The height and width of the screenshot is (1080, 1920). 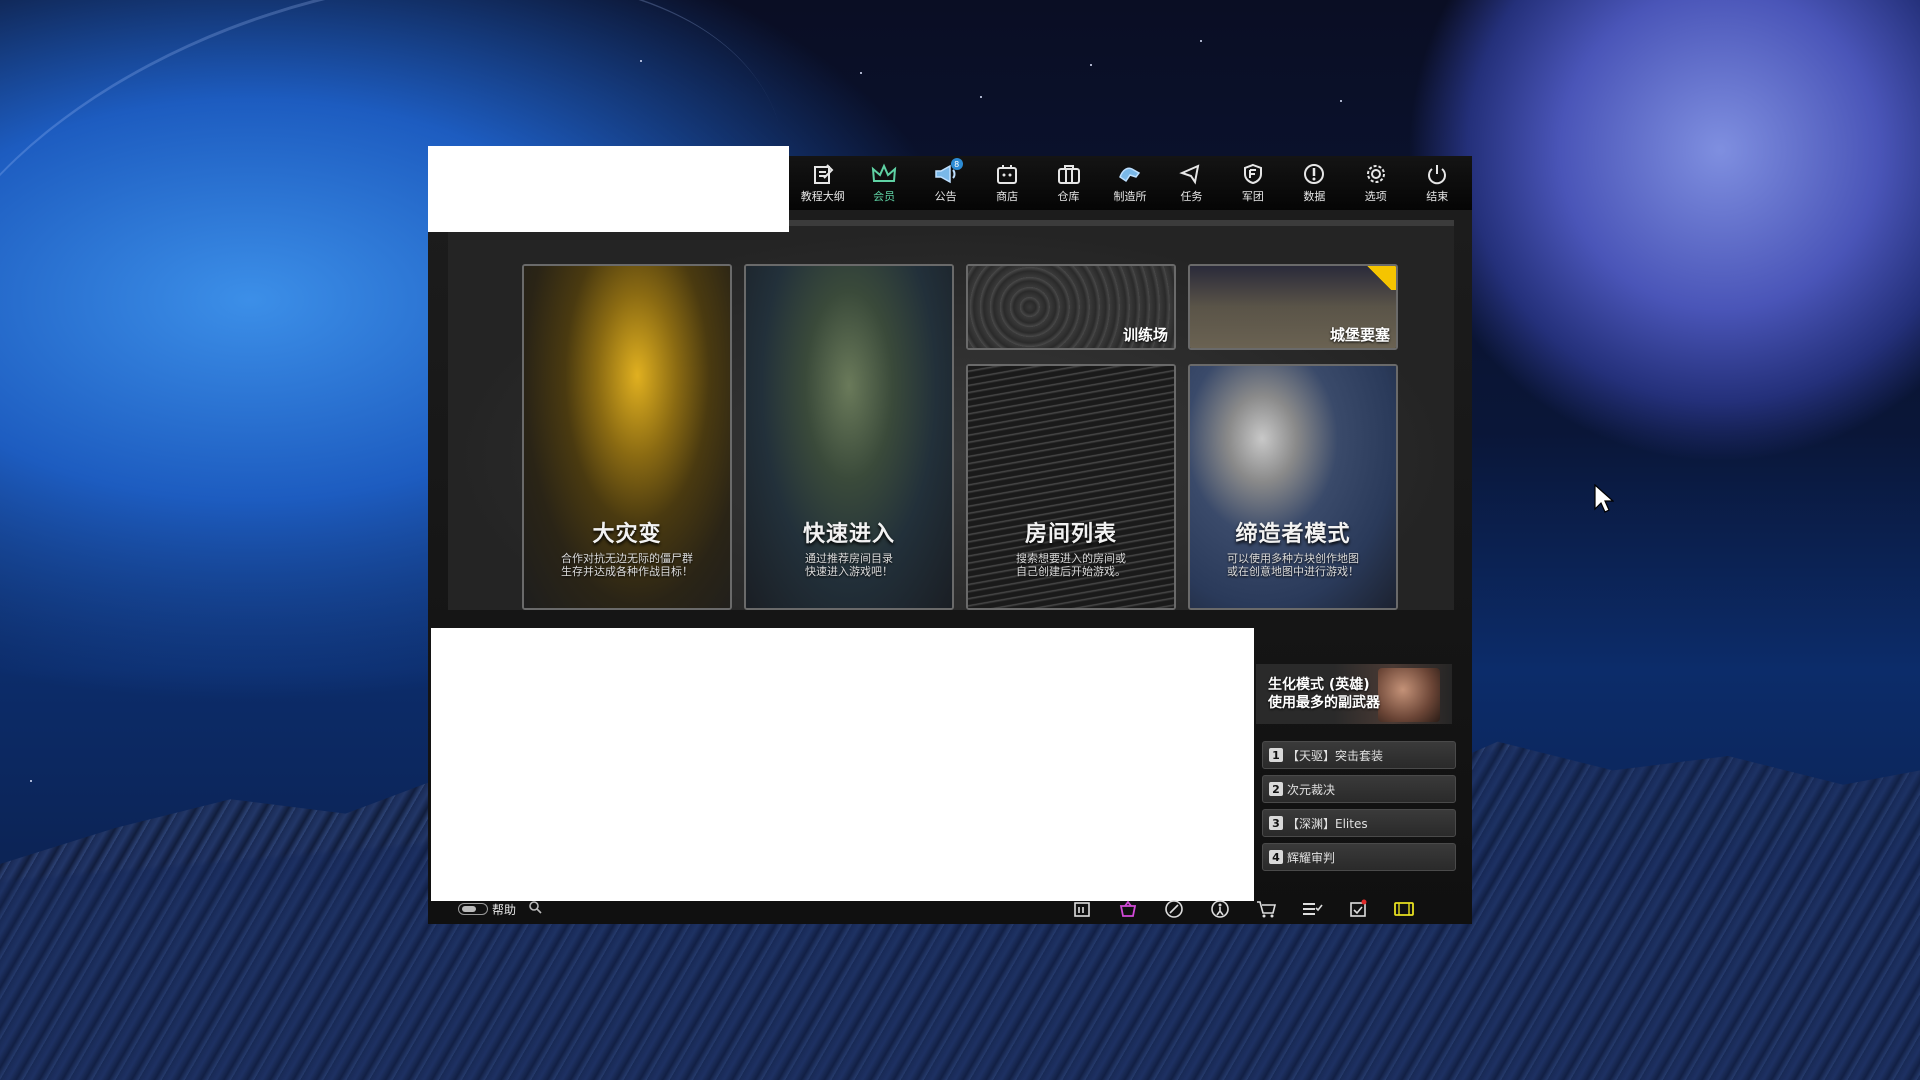 I want to click on mode-card-zombie: 大灾变 合作对抗无边无际的僵尸群 生存并达成各种作战目标！, so click(x=627, y=437).